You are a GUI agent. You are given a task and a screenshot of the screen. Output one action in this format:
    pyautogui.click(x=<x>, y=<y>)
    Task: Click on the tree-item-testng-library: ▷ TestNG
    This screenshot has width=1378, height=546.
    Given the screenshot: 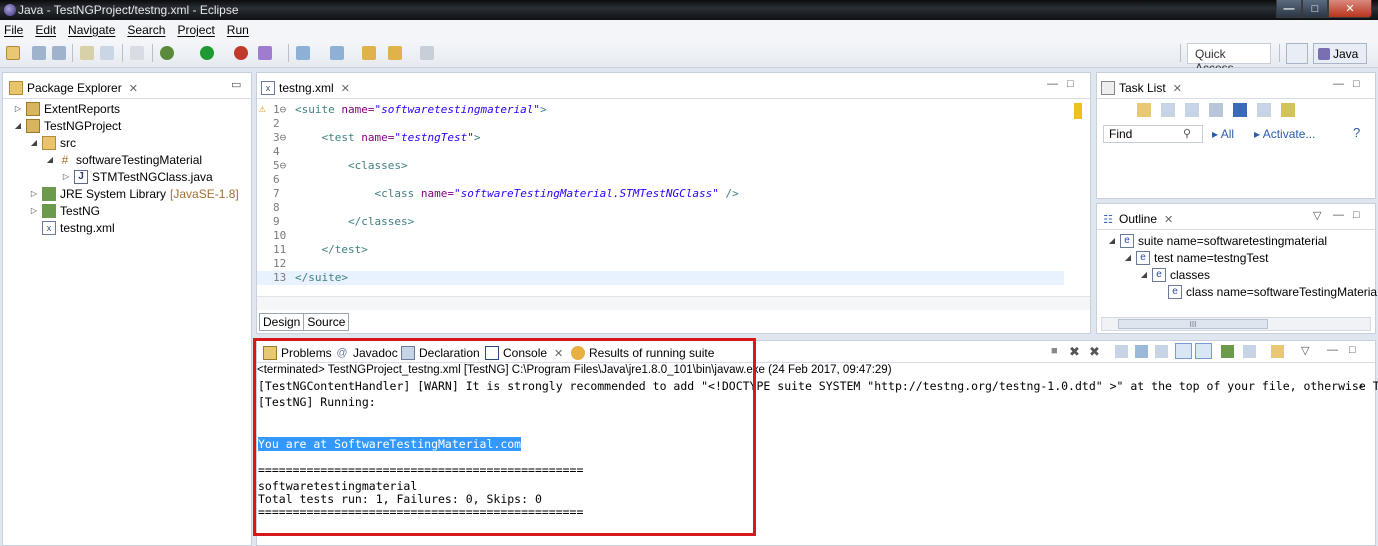 What is the action you would take?
    pyautogui.click(x=64, y=210)
    